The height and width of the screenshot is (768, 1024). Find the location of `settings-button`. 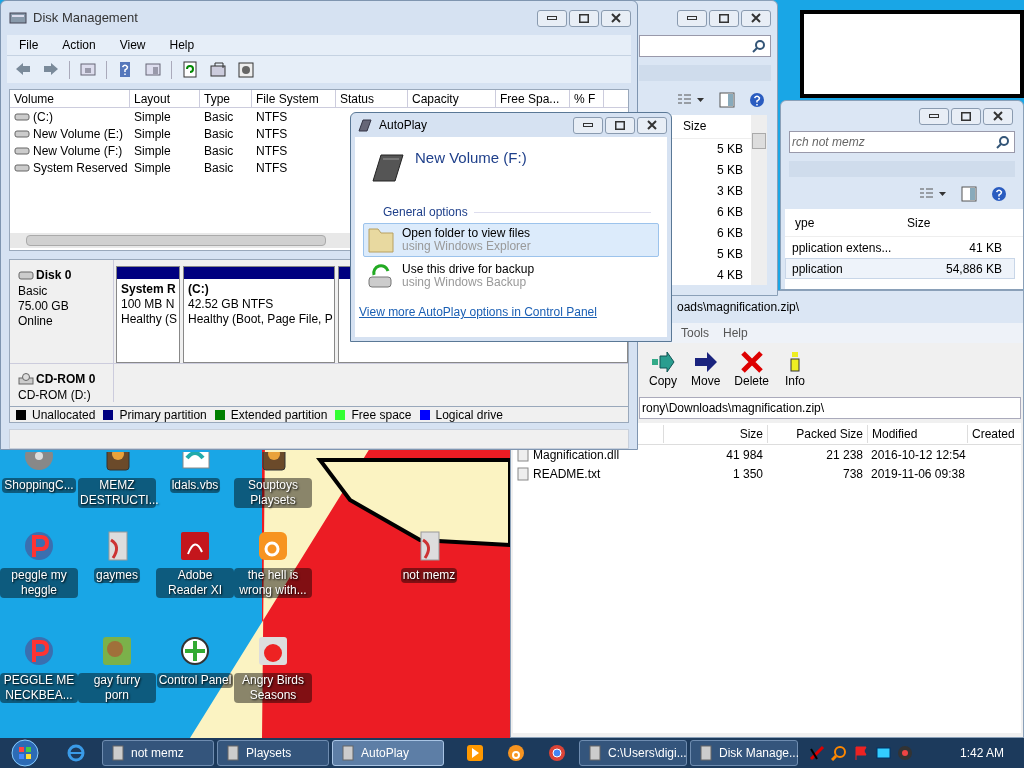

settings-button is located at coordinates (246, 69).